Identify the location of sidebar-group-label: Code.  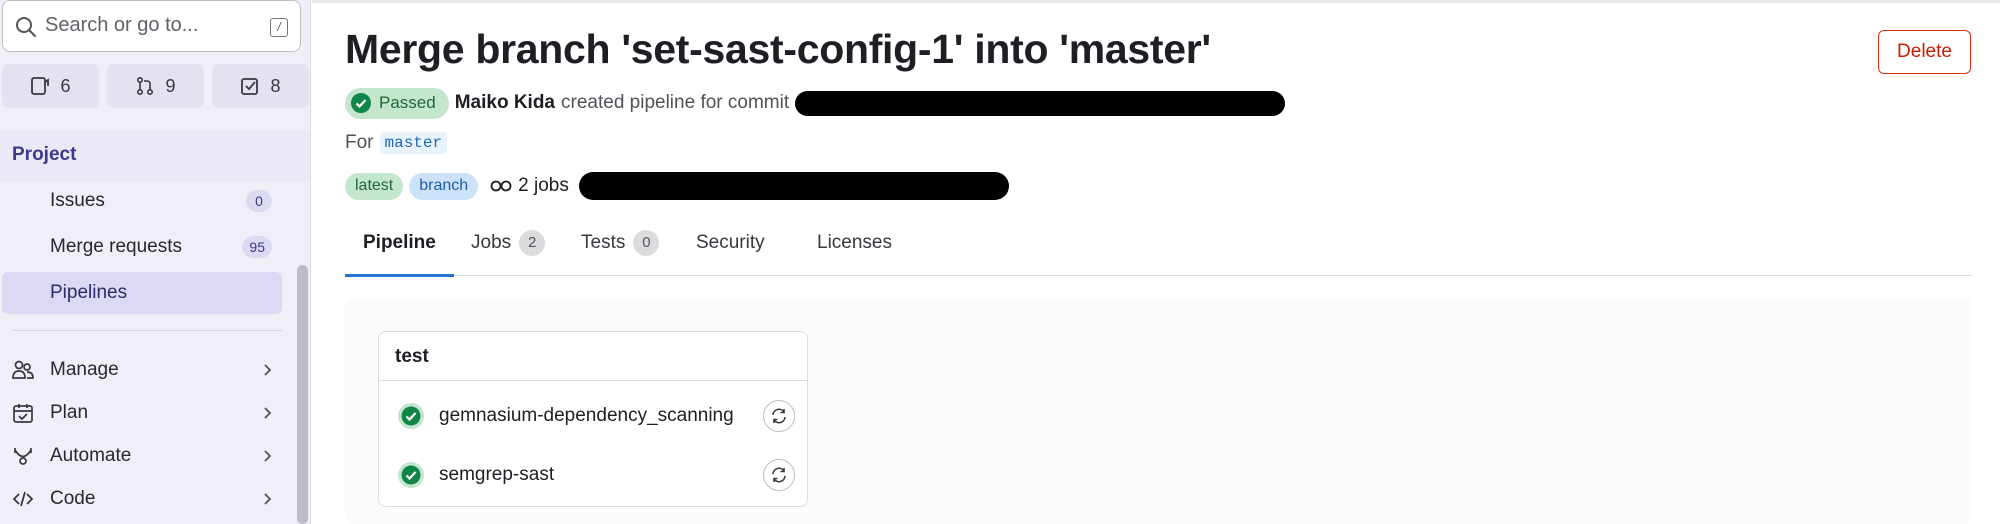
(73, 498).